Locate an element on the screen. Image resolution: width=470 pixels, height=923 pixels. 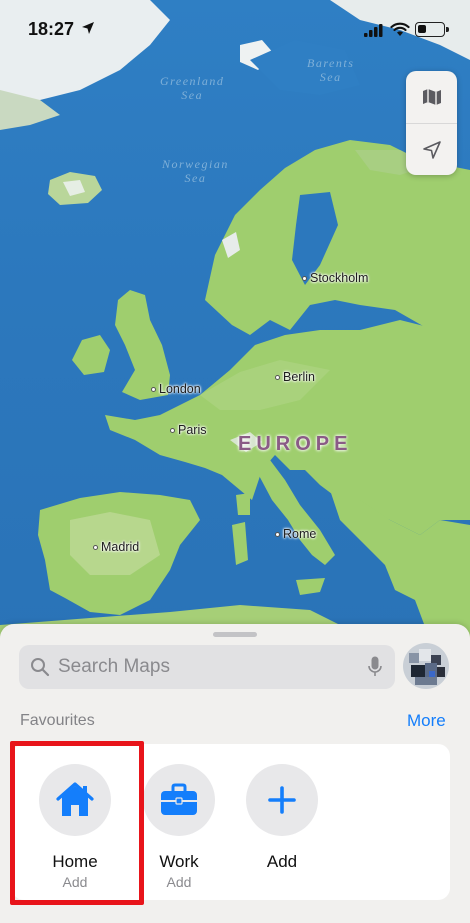
location-arrow-icon is located at coordinates (431, 149).